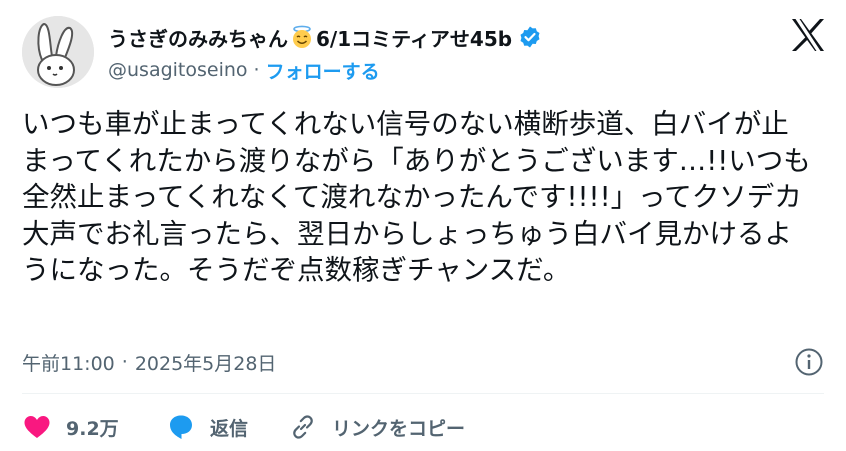  Describe the element at coordinates (206, 362) in the screenshot. I see `tweet-date: 2025年5月28日` at that location.